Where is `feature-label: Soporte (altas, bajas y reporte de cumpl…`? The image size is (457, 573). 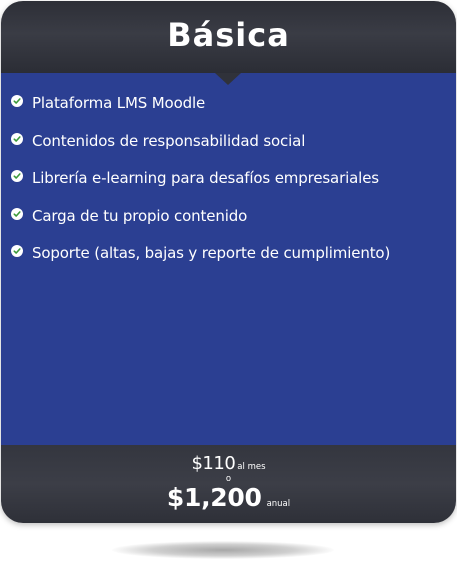
feature-label: Soporte (altas, bajas y reporte de cumpl… is located at coordinates (211, 253).